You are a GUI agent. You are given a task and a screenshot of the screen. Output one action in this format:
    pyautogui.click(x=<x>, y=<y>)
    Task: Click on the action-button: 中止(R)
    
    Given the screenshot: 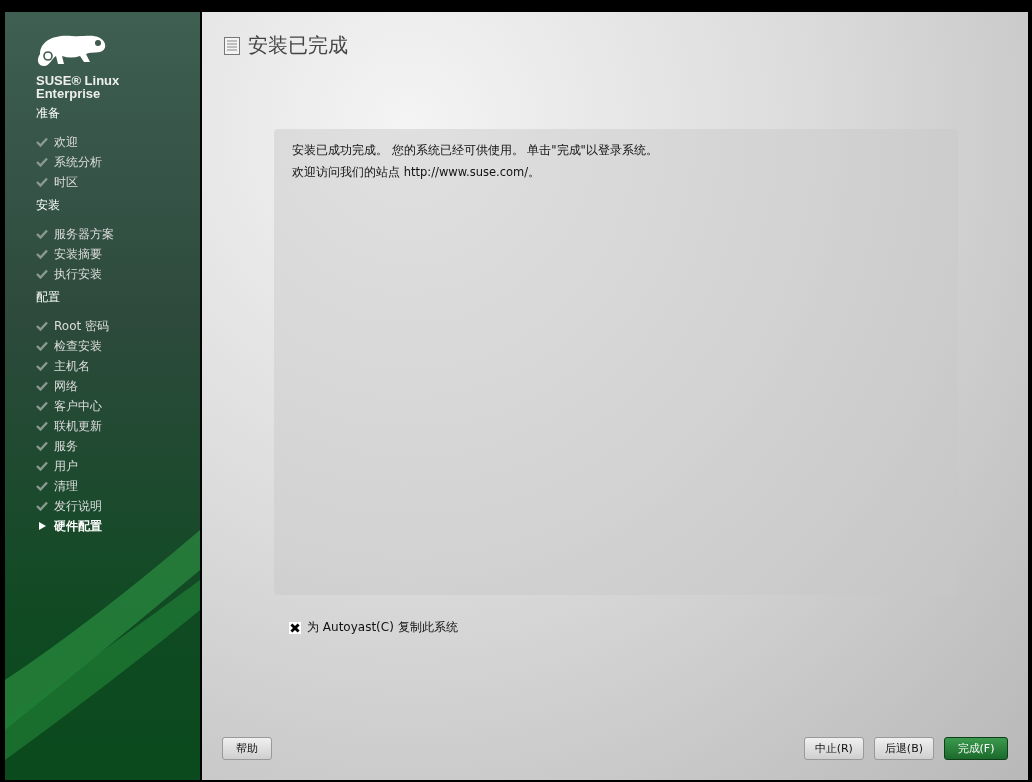 What is the action you would take?
    pyautogui.click(x=833, y=748)
    